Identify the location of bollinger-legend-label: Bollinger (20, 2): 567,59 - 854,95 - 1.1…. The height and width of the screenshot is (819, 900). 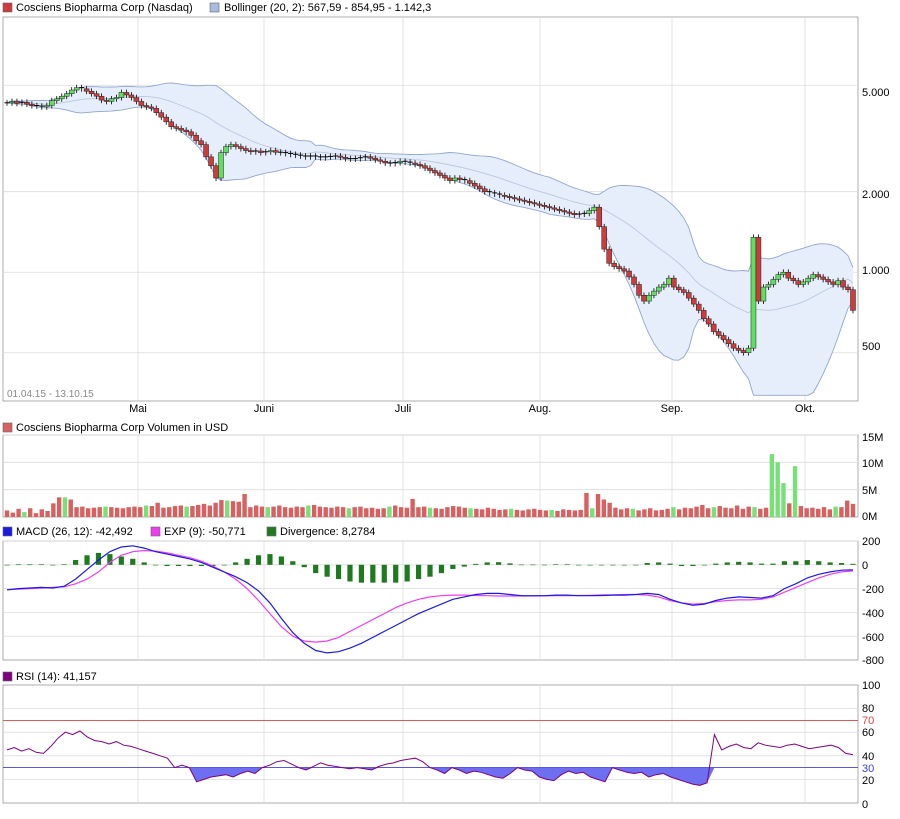
(327, 8).